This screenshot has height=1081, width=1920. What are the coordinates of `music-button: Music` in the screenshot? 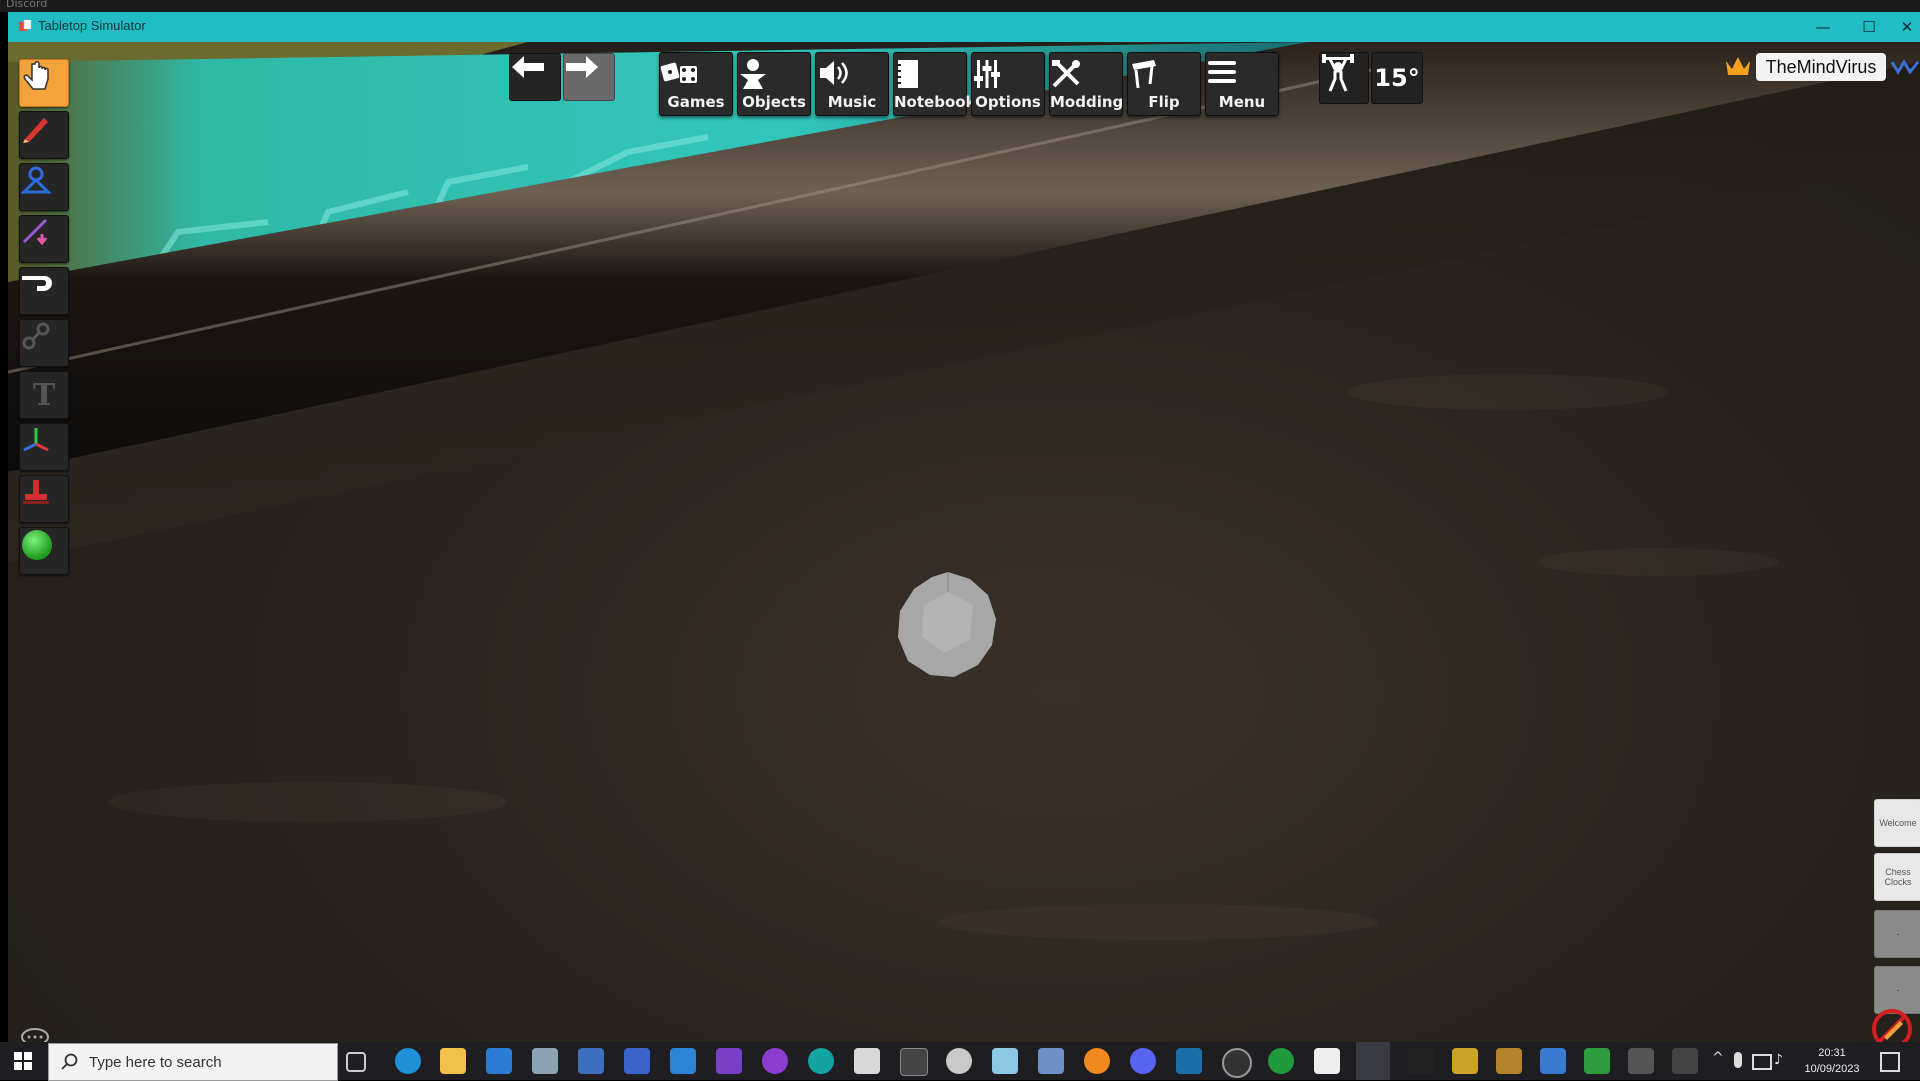 It's located at (852, 84).